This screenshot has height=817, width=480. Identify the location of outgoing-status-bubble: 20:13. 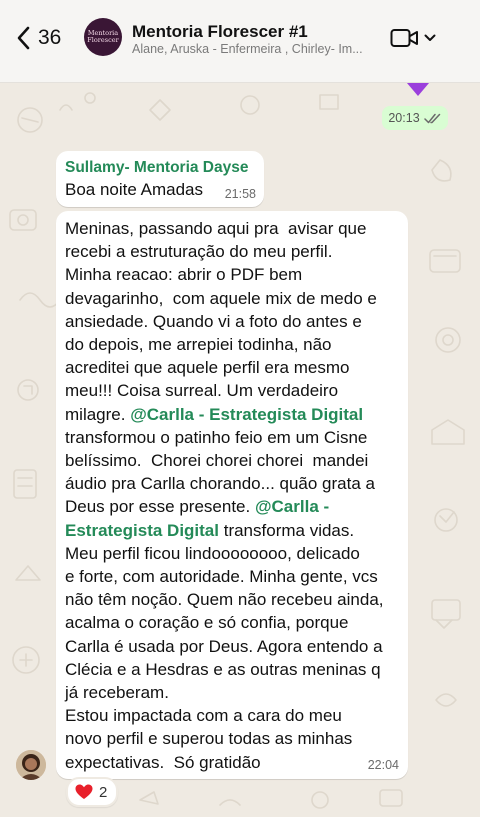
(415, 118).